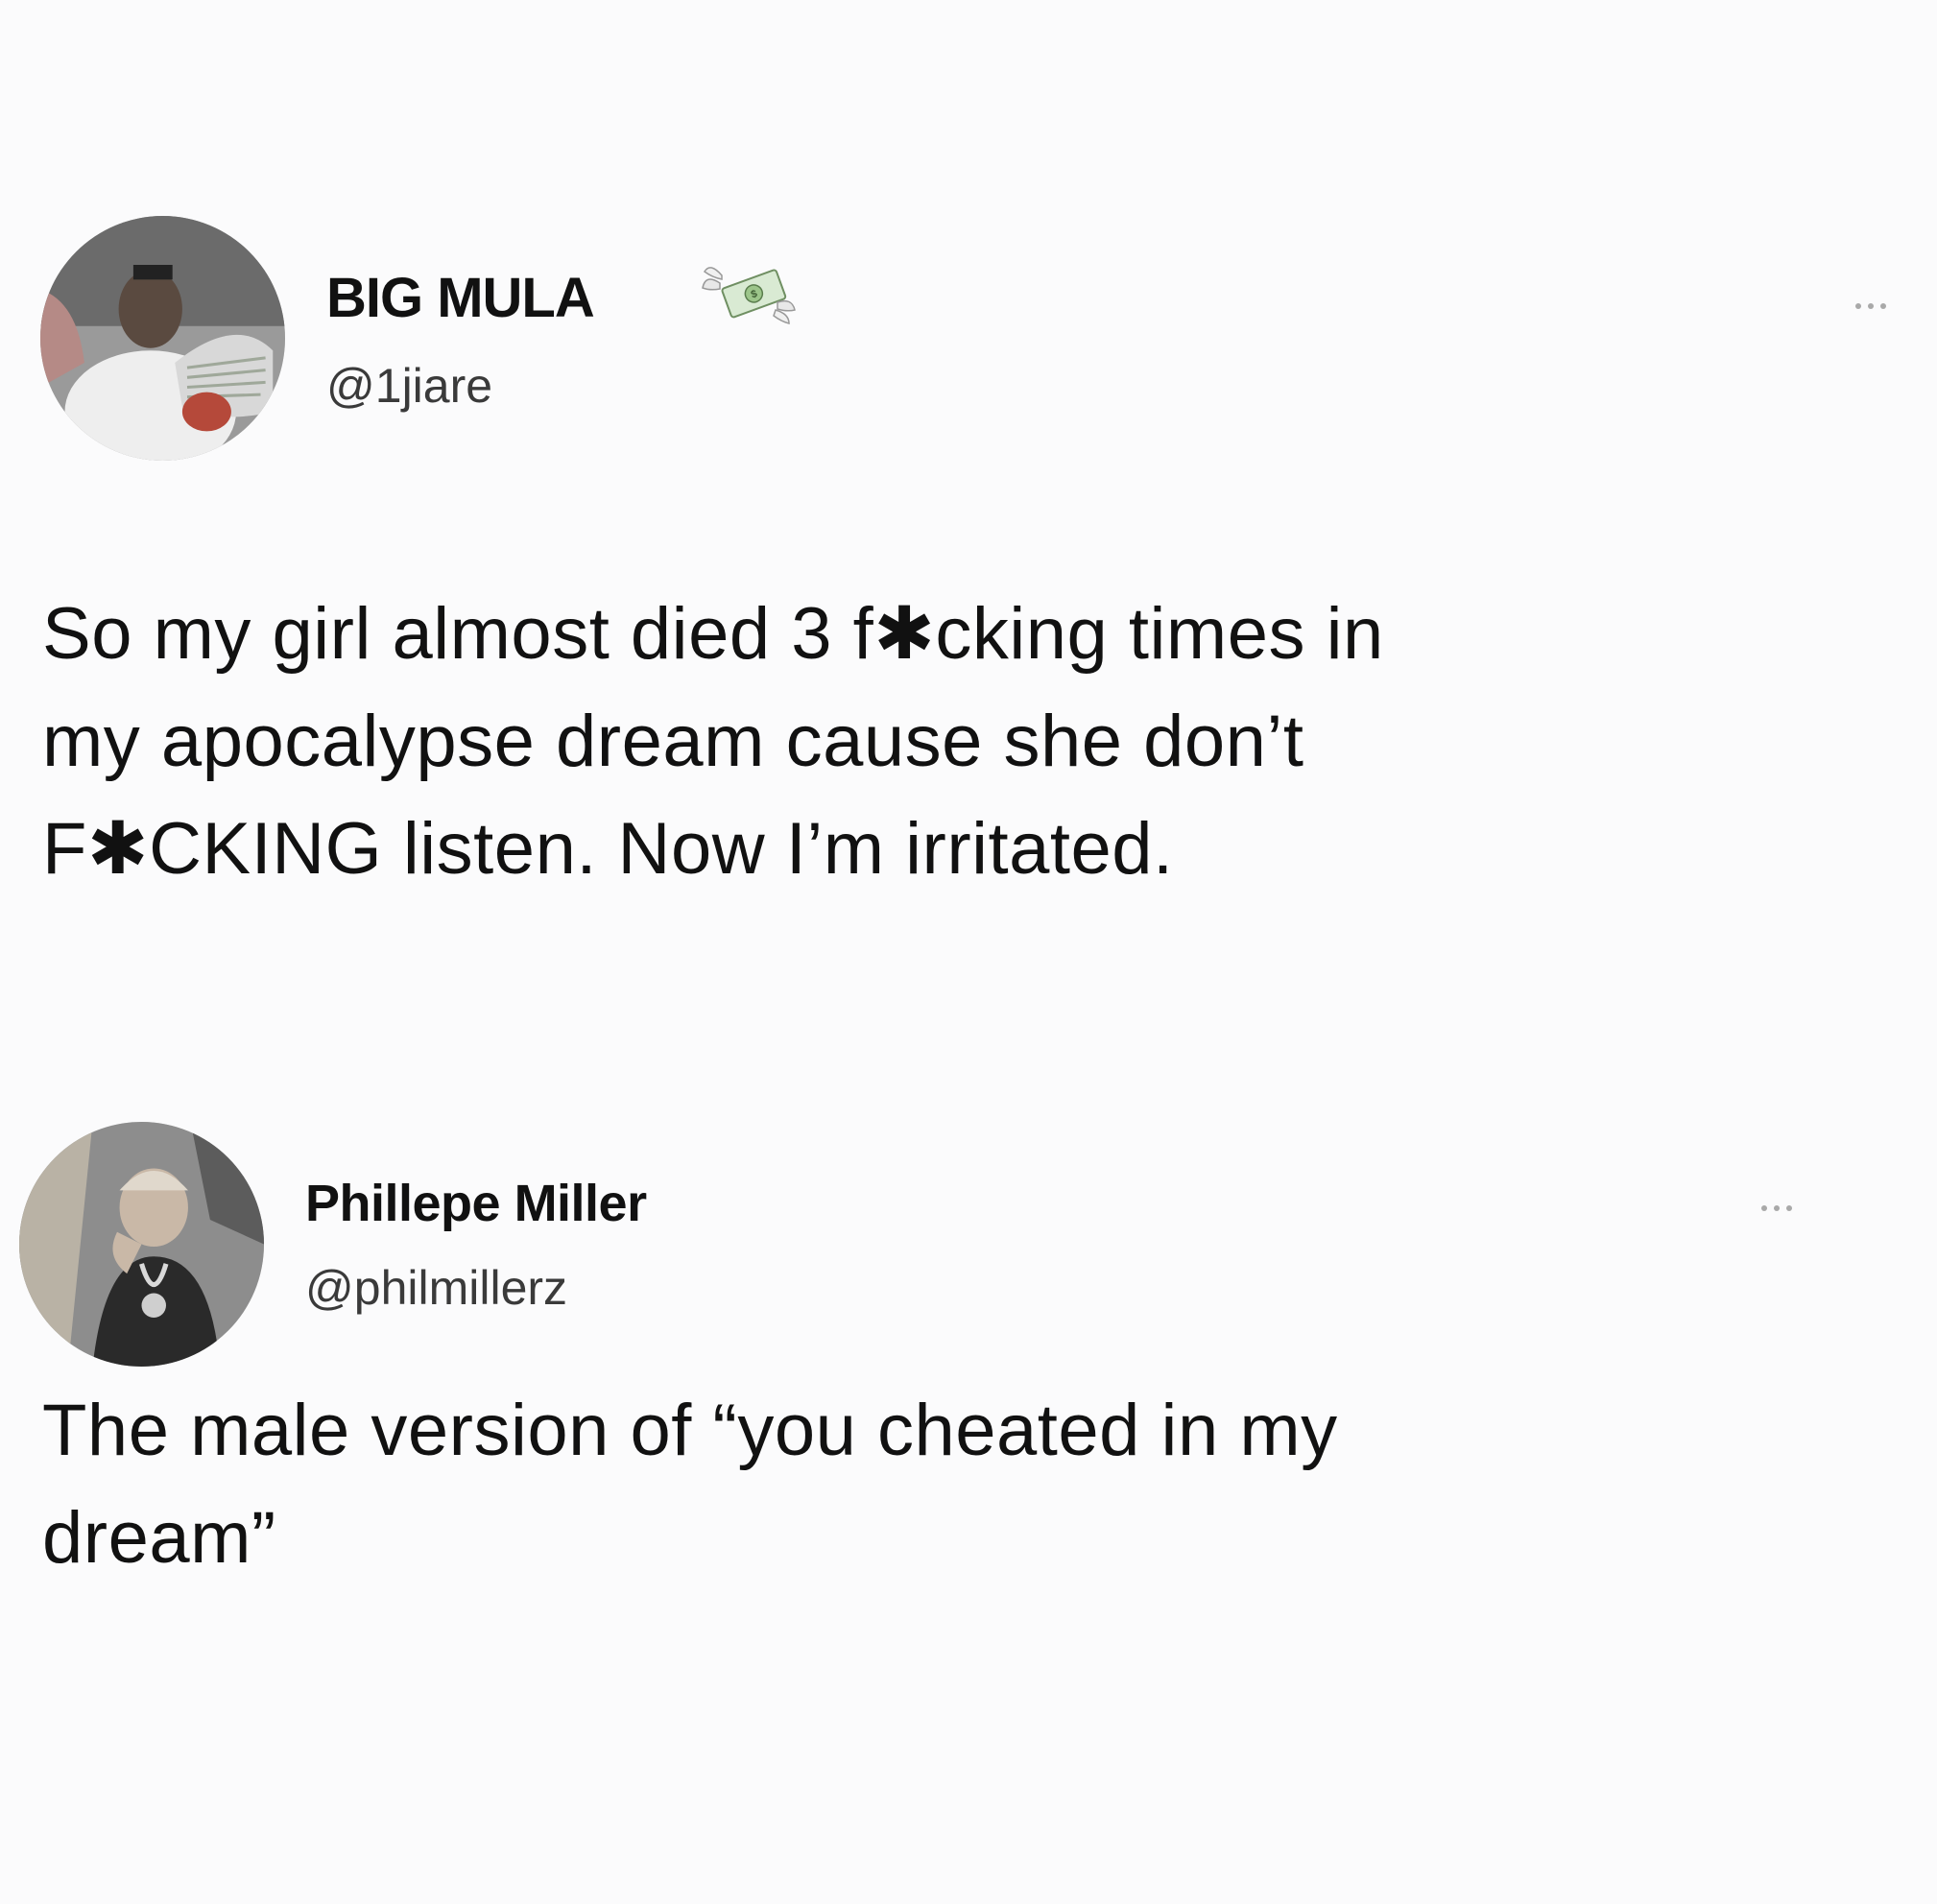  I want to click on tweet-text-line: The male version of “you cheated in my, so click(690, 1431).